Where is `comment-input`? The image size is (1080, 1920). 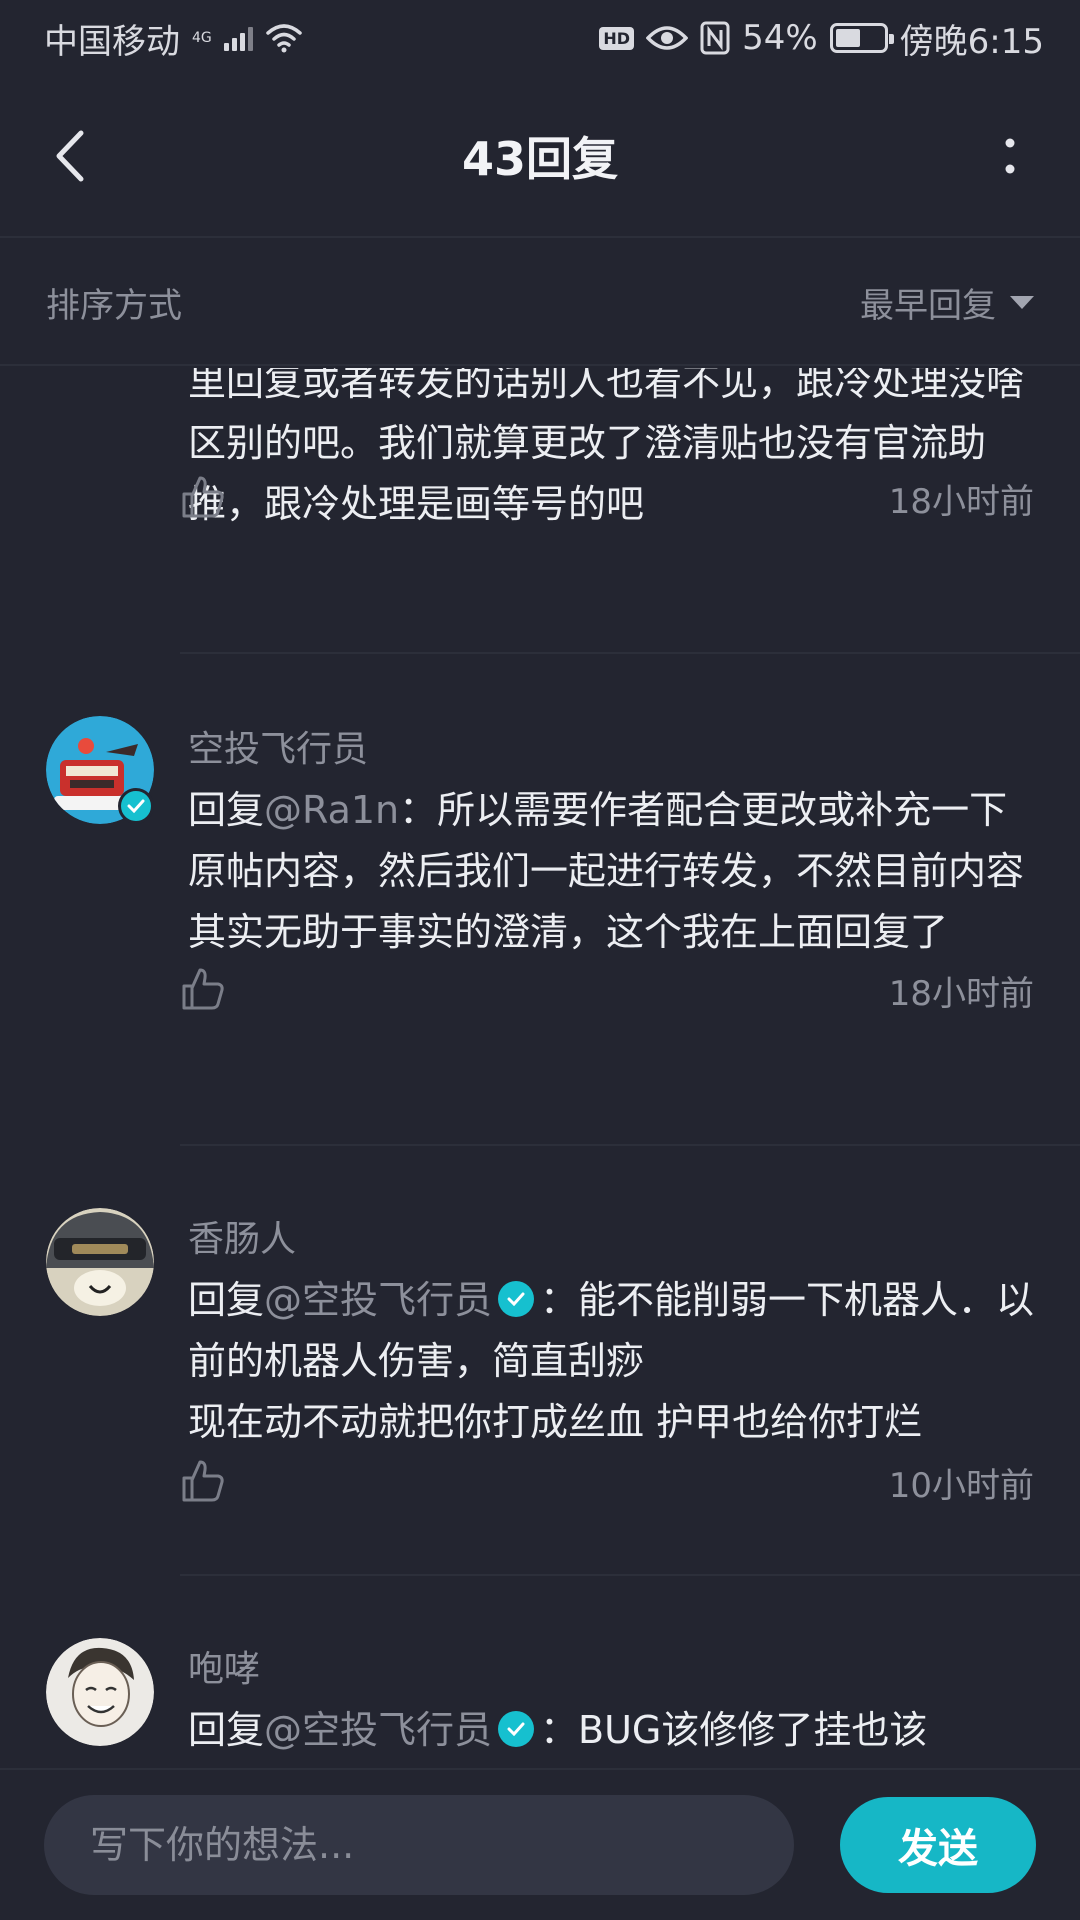 comment-input is located at coordinates (419, 1845).